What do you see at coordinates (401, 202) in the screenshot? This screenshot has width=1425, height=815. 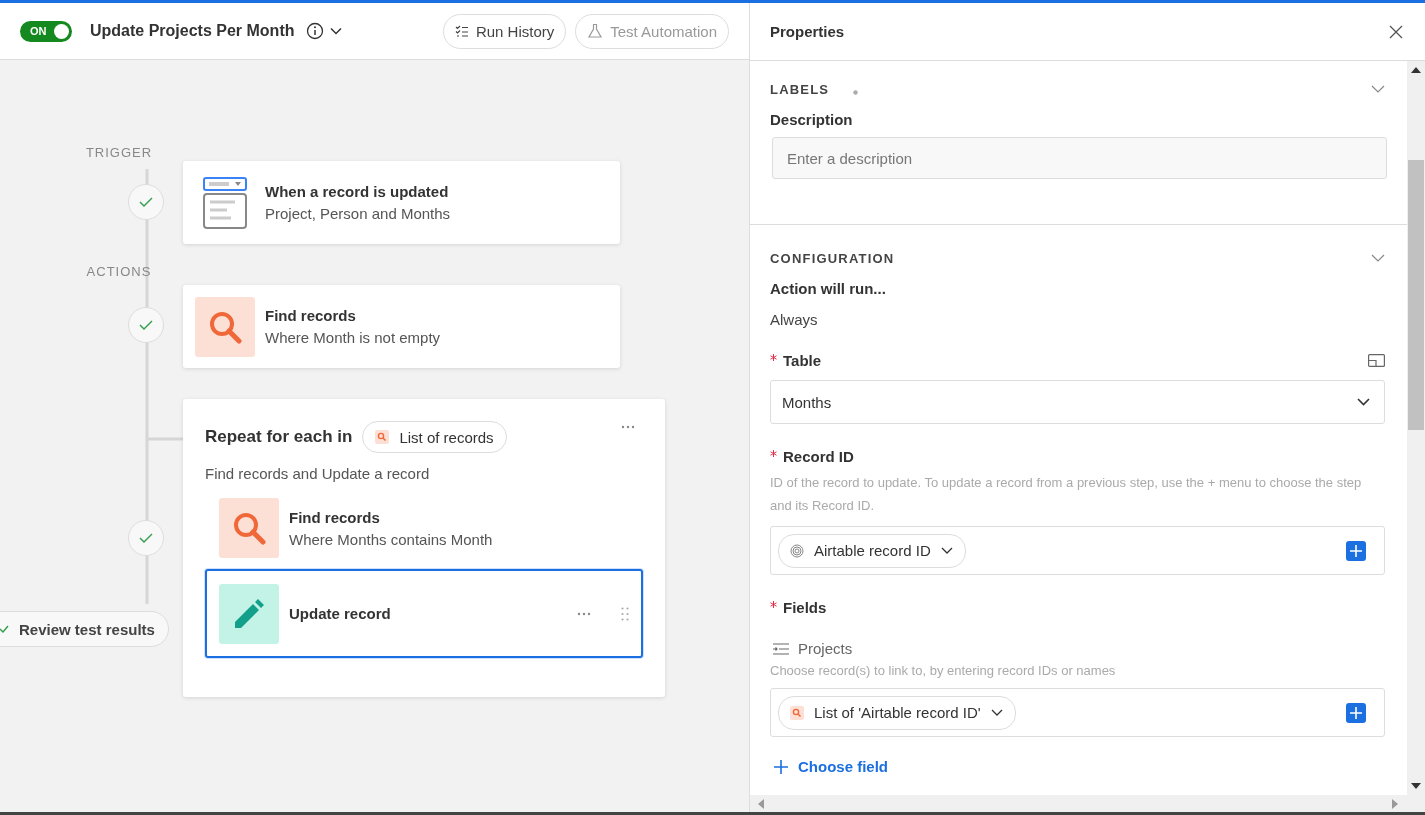 I see `step-card: When a record is updated Project, Person and Months` at bounding box center [401, 202].